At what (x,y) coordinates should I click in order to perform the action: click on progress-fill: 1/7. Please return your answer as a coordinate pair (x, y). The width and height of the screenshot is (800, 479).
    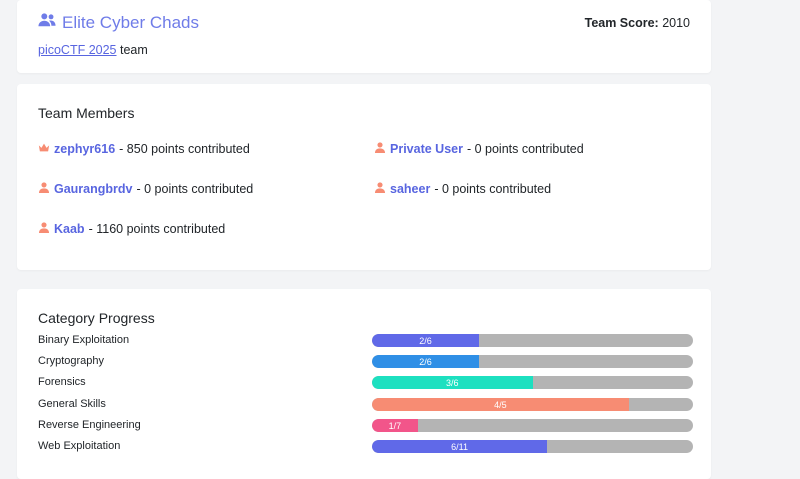
    Looking at the image, I should click on (395, 425).